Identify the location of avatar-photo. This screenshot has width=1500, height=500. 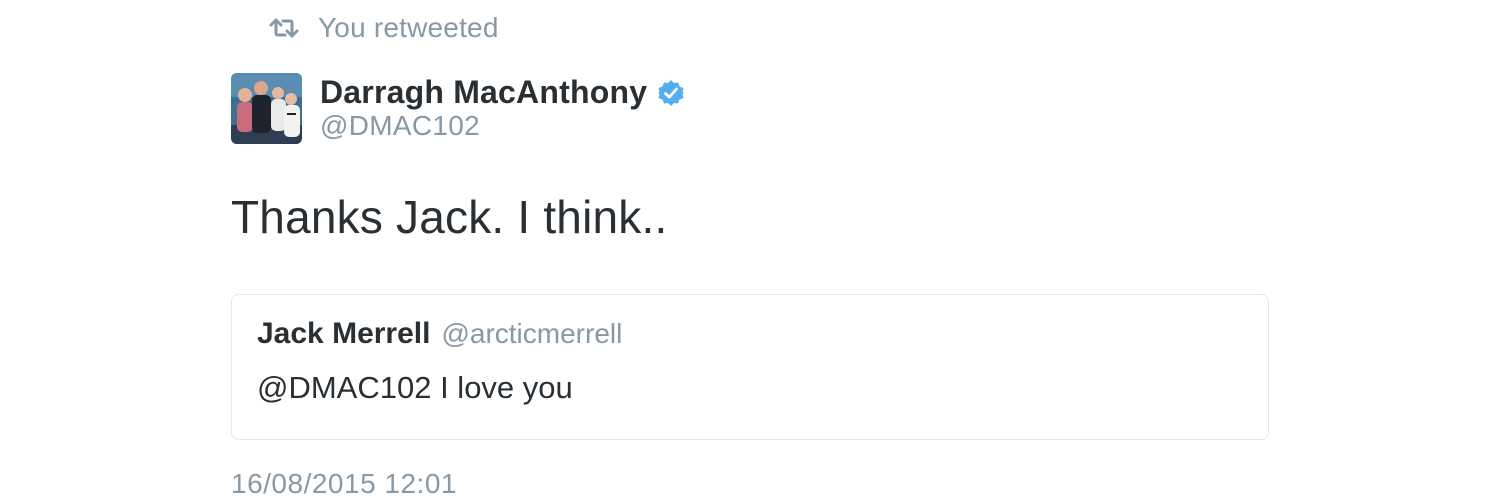
(266, 108).